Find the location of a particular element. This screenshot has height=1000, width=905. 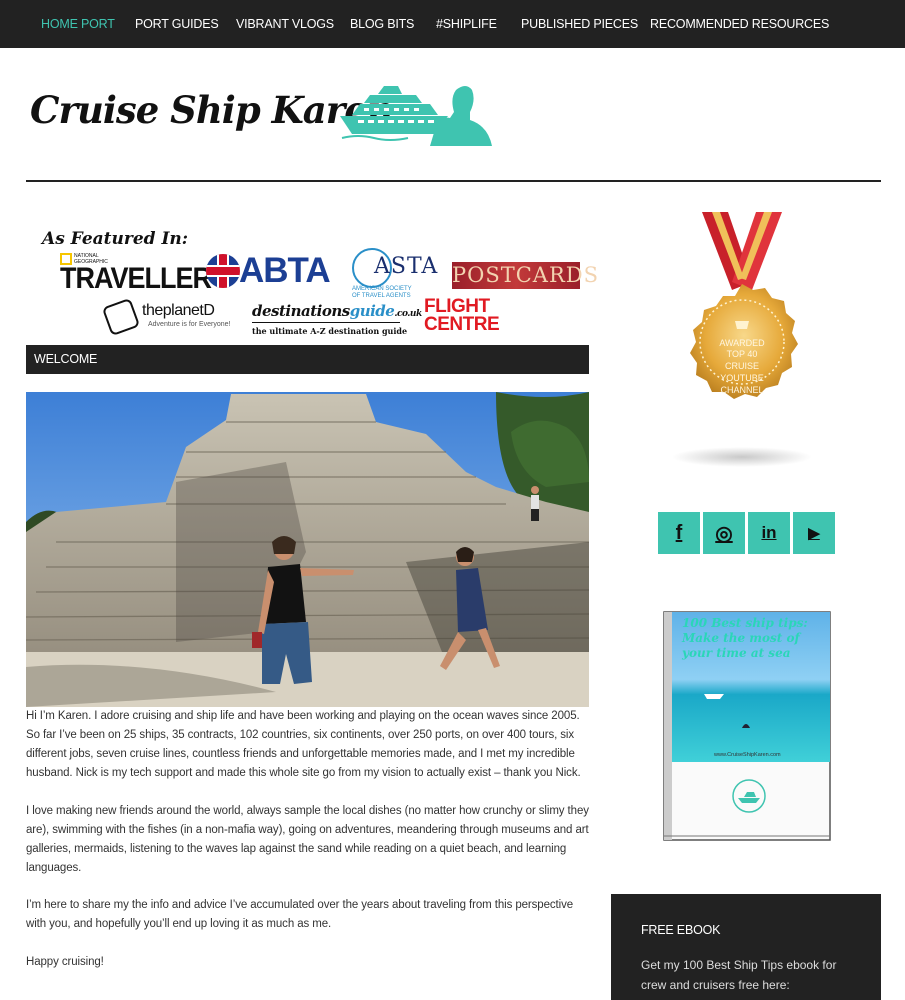

linkedin-glyph: in is located at coordinates (769, 532).